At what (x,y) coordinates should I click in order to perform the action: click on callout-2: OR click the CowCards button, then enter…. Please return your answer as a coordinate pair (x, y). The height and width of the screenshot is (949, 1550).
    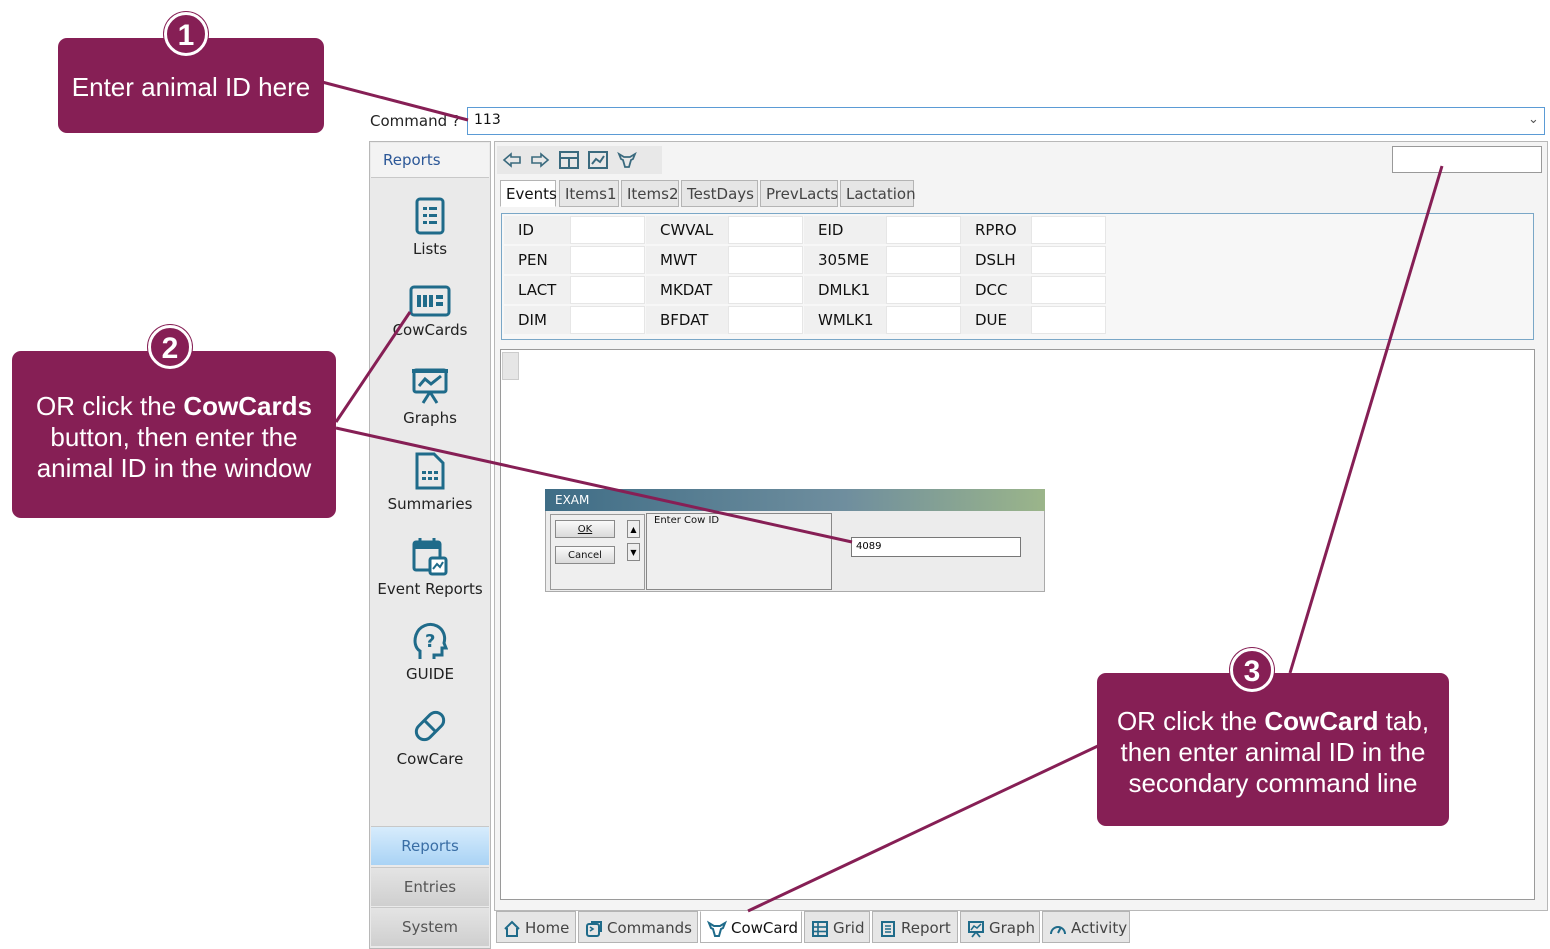
    Looking at the image, I should click on (174, 434).